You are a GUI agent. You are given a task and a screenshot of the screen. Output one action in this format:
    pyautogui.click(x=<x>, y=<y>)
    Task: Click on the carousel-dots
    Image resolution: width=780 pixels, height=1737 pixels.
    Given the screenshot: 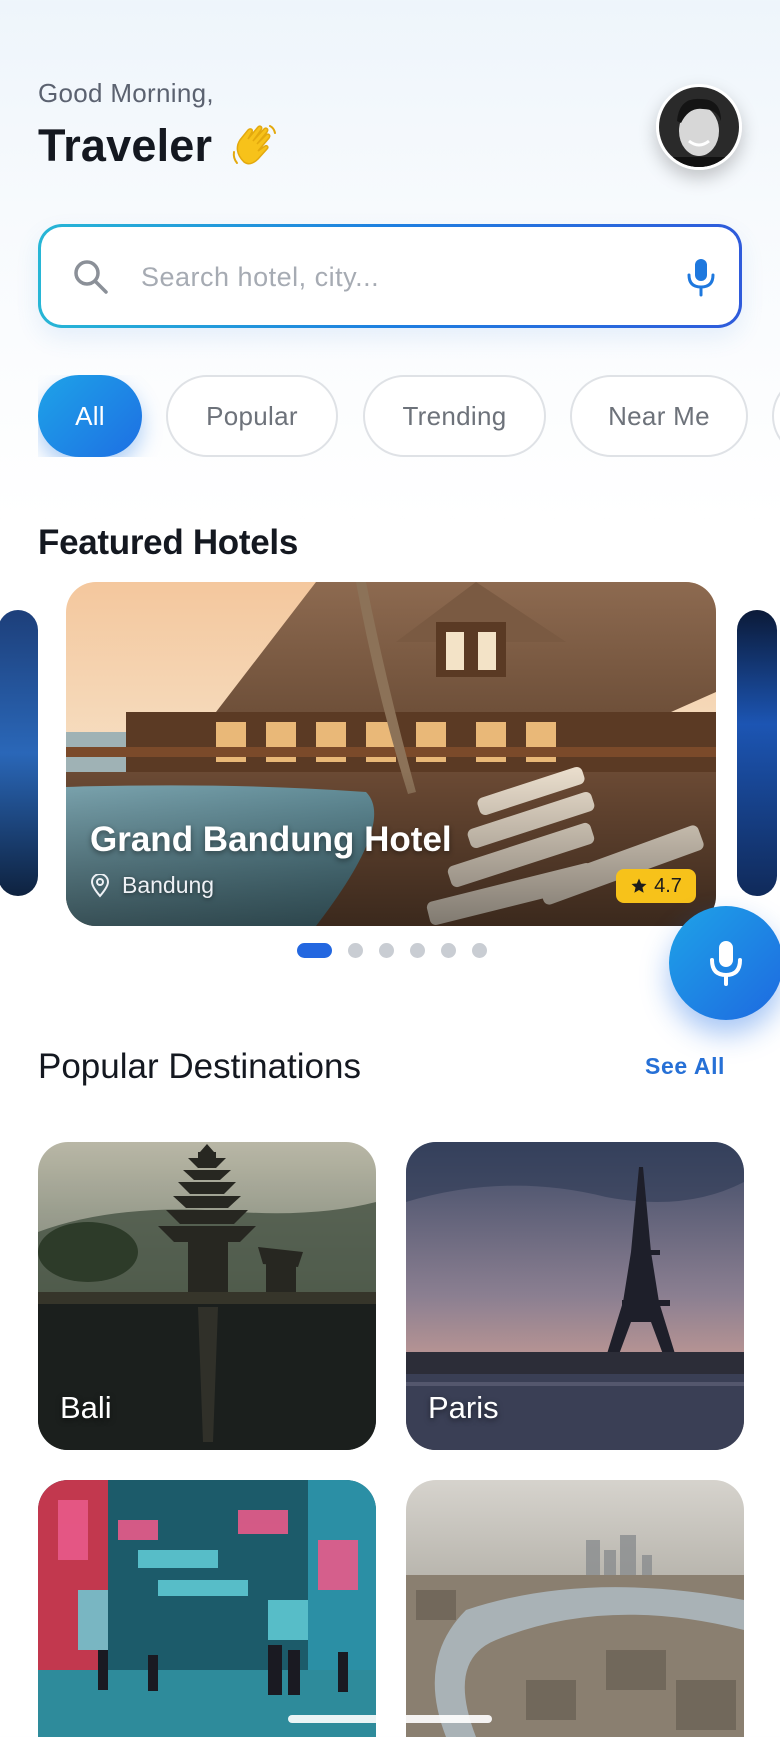 What is the action you would take?
    pyautogui.click(x=392, y=950)
    